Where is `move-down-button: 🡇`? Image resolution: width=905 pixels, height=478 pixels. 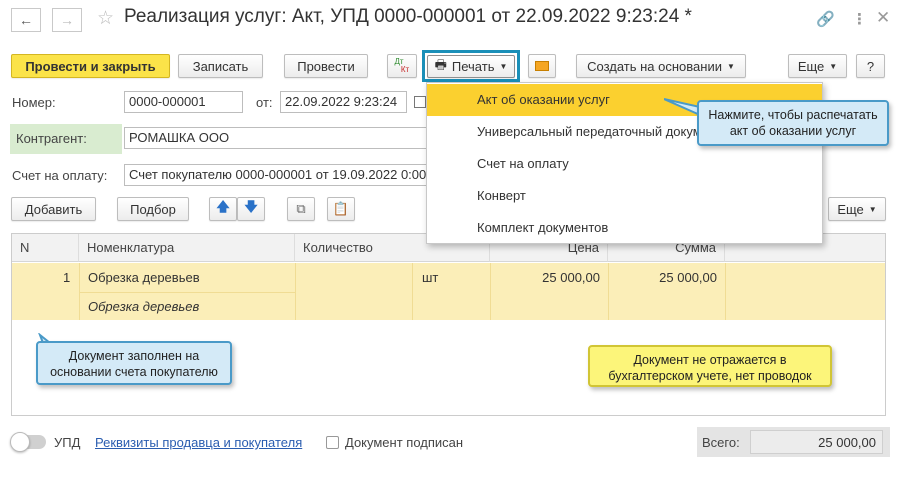 move-down-button: 🡇 is located at coordinates (251, 209).